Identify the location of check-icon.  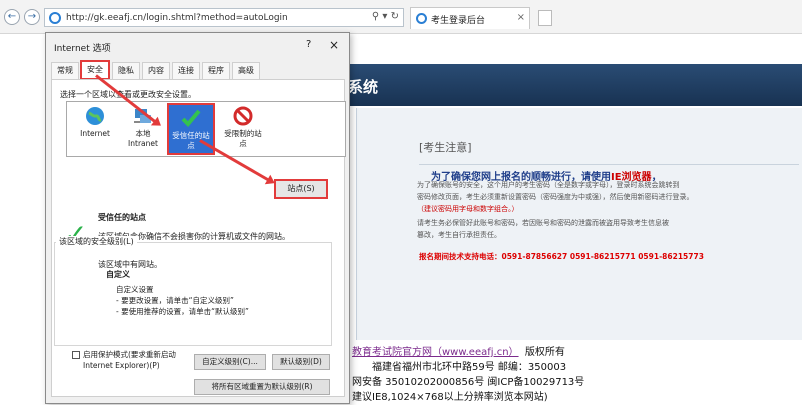
(191, 118).